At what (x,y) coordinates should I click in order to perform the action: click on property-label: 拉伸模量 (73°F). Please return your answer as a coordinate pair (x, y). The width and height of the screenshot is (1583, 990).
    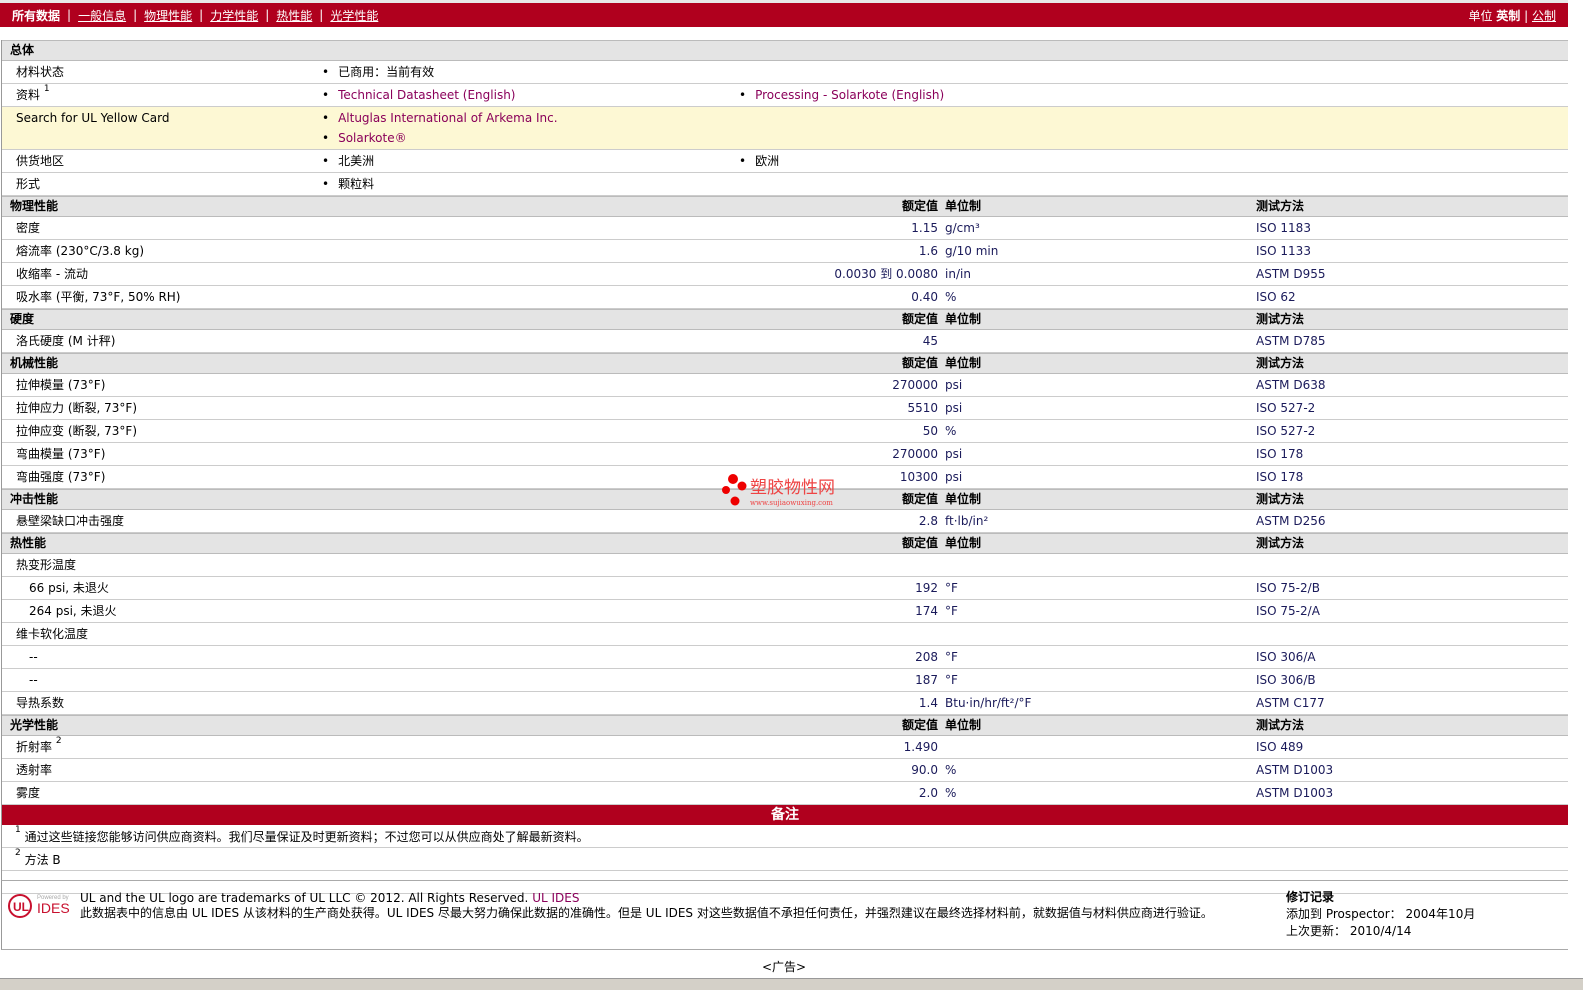
    Looking at the image, I should click on (60, 385).